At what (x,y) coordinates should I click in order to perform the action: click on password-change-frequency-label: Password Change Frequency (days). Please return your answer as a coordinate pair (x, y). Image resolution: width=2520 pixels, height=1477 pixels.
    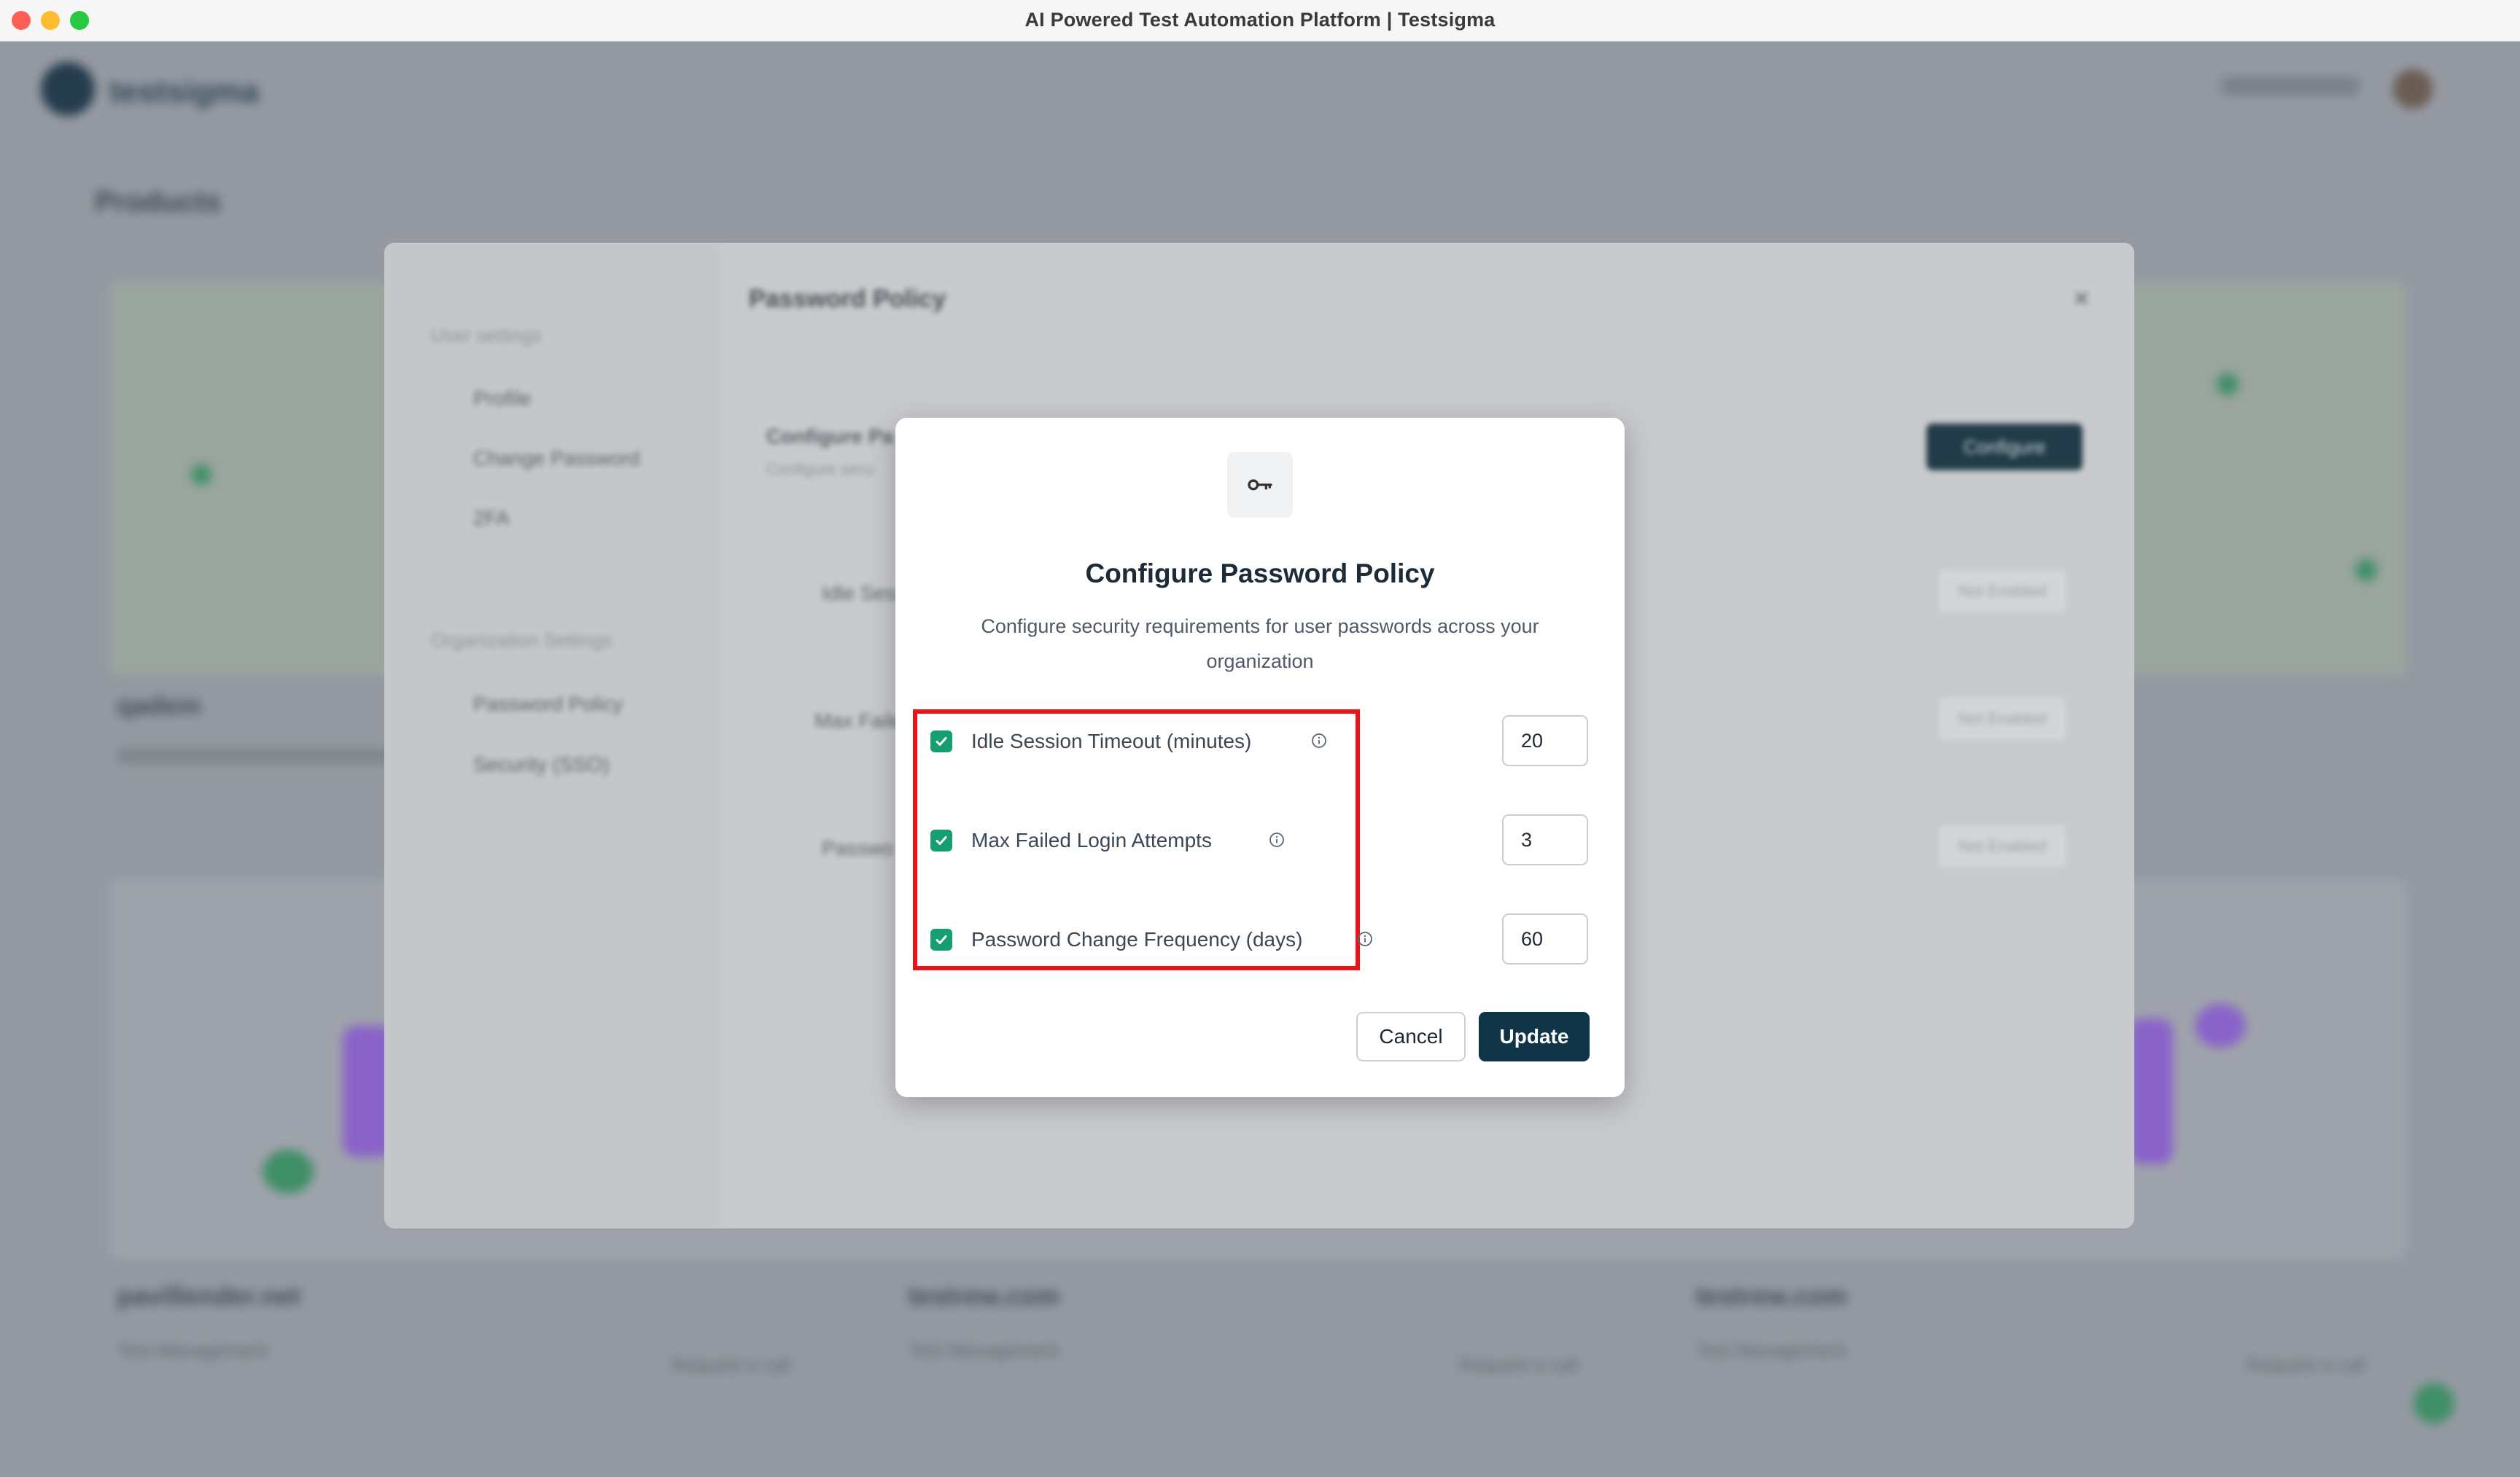
    Looking at the image, I should click on (1137, 939).